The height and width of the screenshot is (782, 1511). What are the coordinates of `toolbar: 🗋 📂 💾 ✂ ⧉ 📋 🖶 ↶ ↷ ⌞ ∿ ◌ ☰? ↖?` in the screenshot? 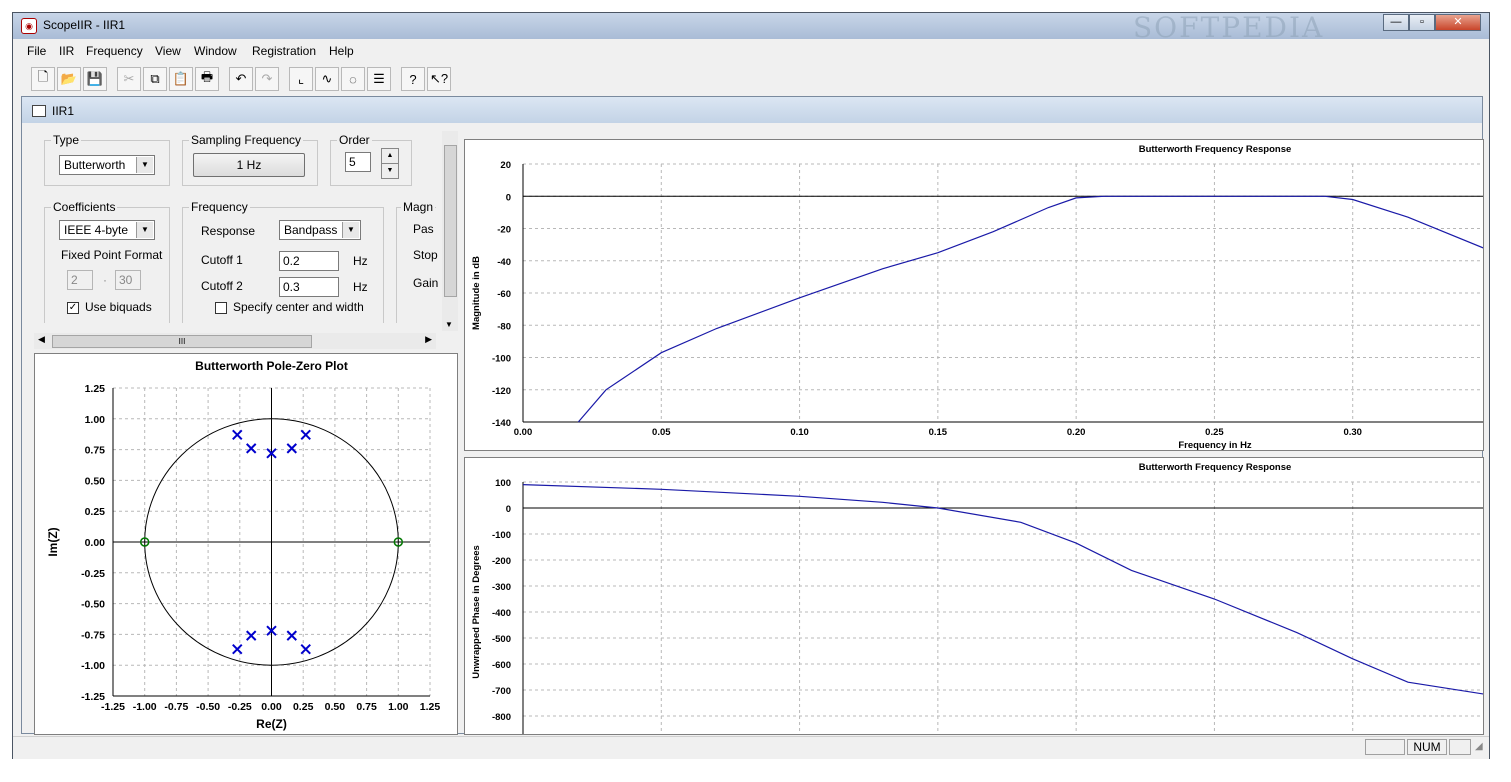 It's located at (749, 79).